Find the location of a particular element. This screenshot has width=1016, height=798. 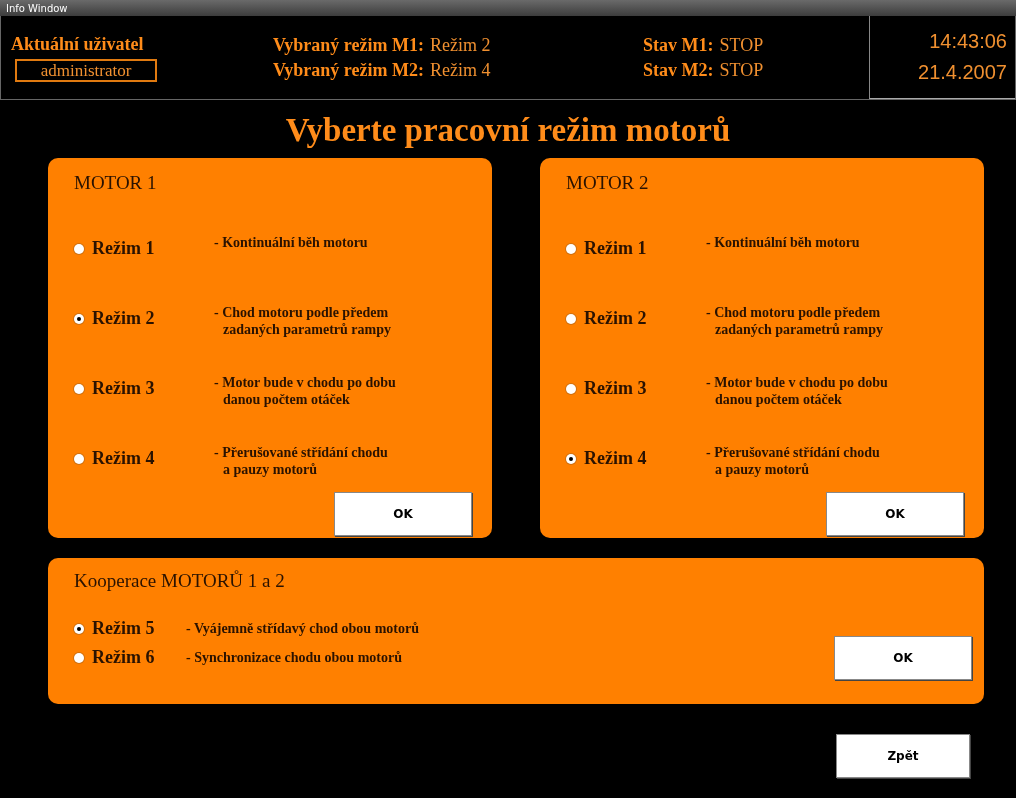

page-heading: Vyberte pracovní režim motorů is located at coordinates (508, 130).